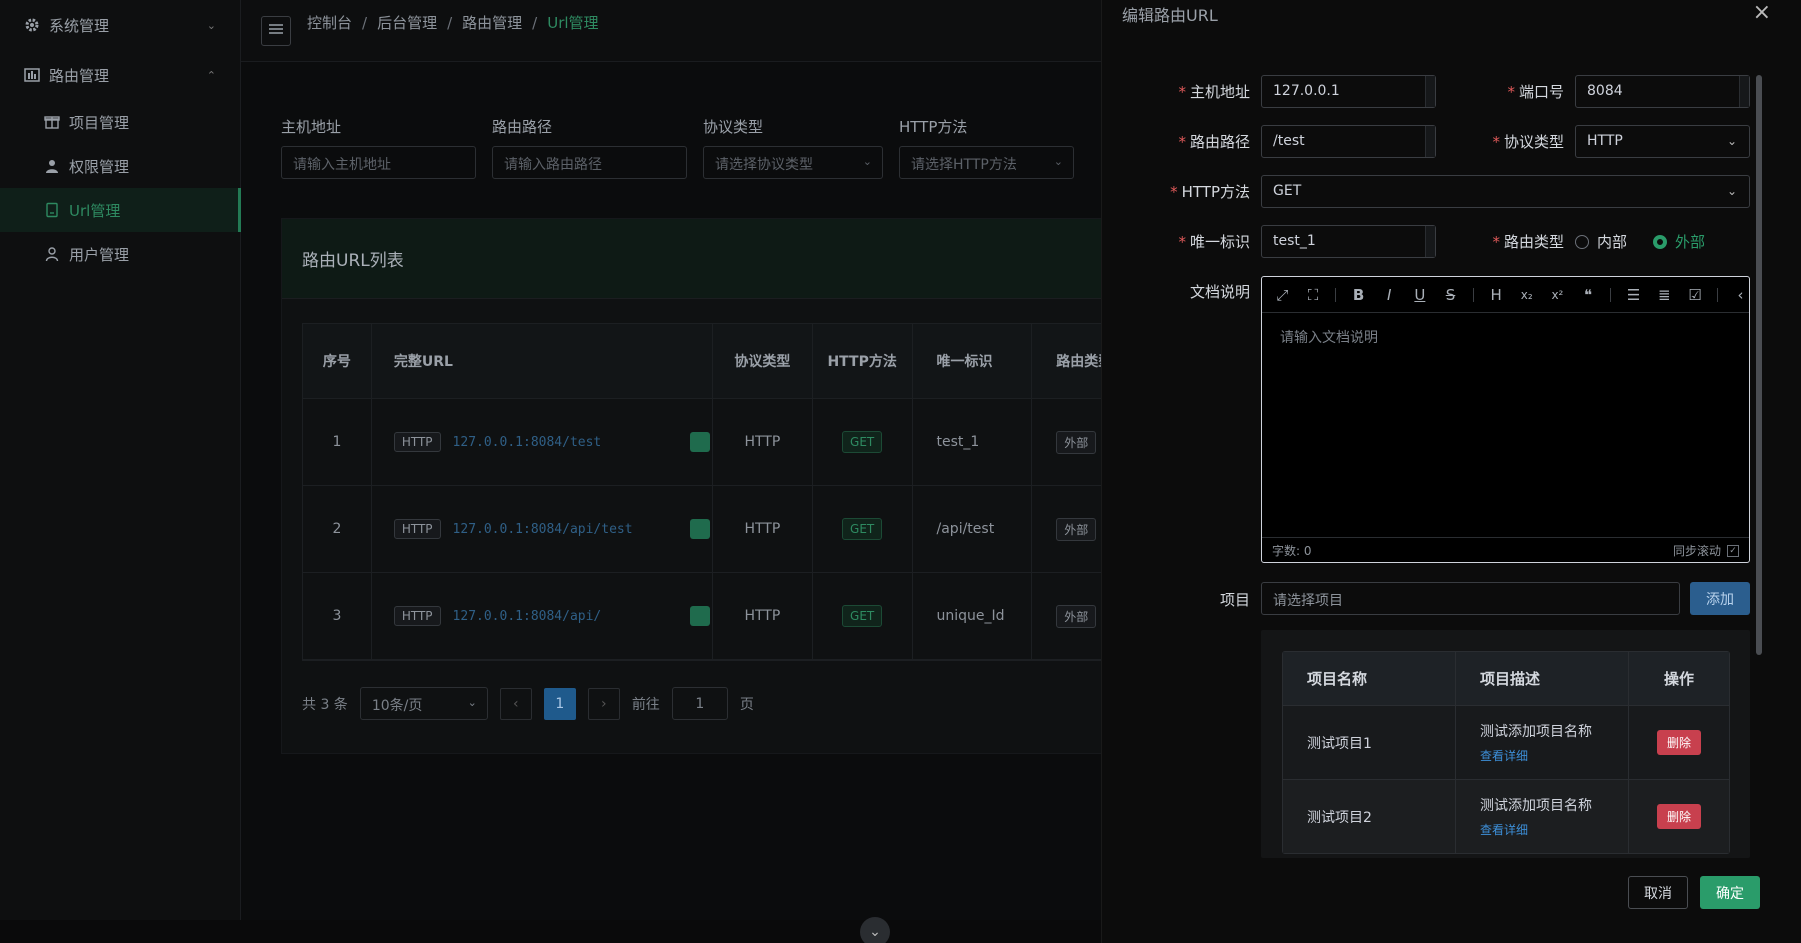 The height and width of the screenshot is (943, 1801). I want to click on quote-icon: ❝, so click(1588, 295).